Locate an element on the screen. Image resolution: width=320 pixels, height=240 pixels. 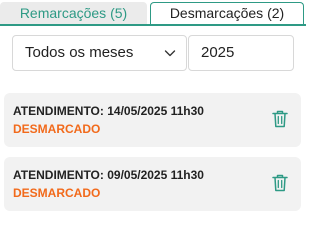
tab-desmarcacoes: Desmarcações (2) is located at coordinates (227, 13).